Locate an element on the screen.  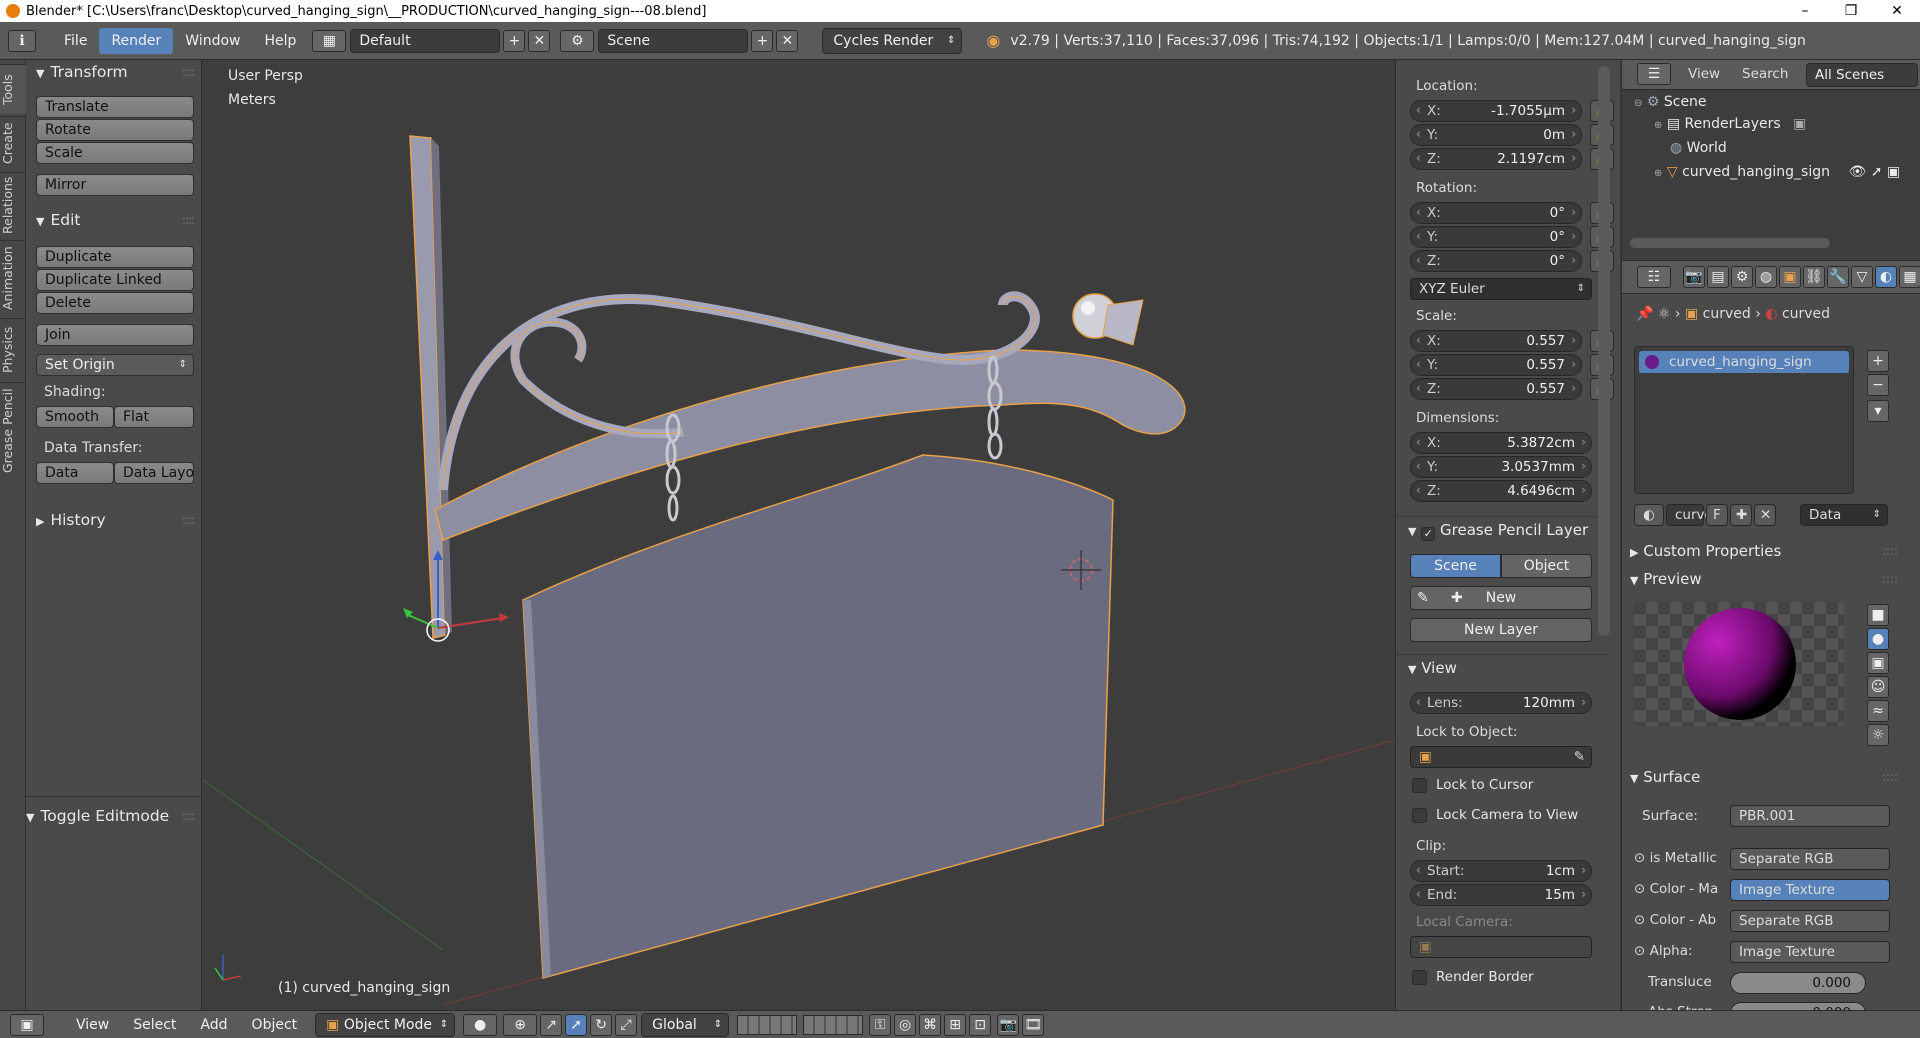
alpha-link: Image Texture is located at coordinates (1810, 952).